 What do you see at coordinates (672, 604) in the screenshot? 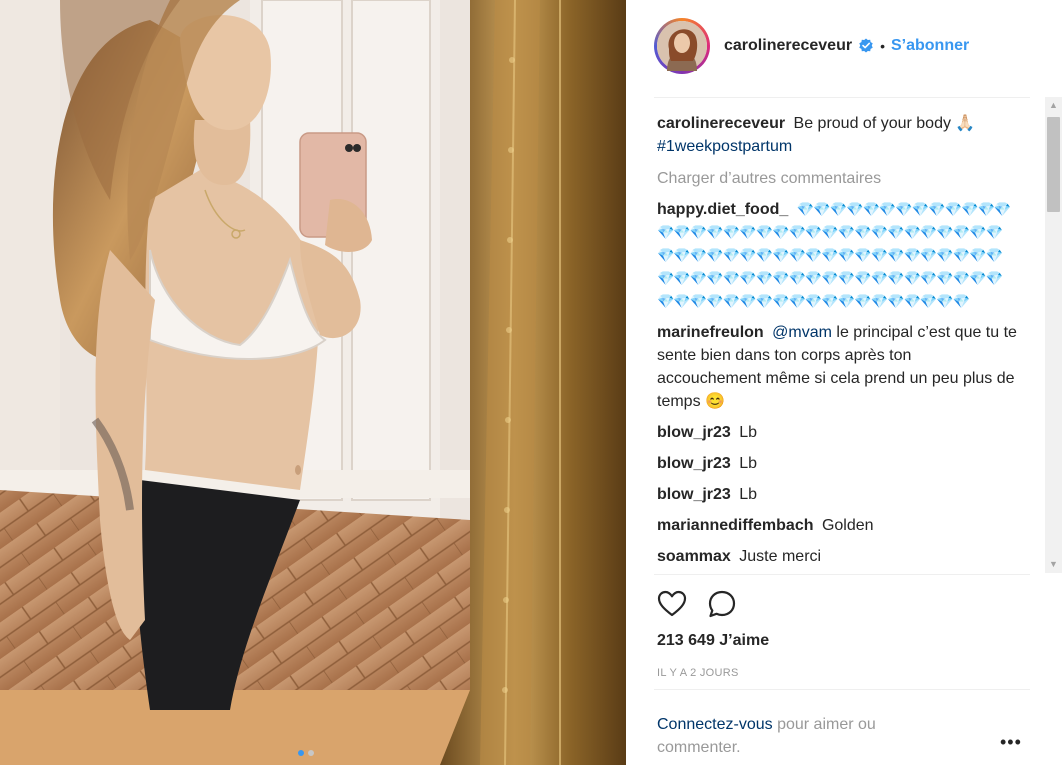
I see `heart-outline-icon` at bounding box center [672, 604].